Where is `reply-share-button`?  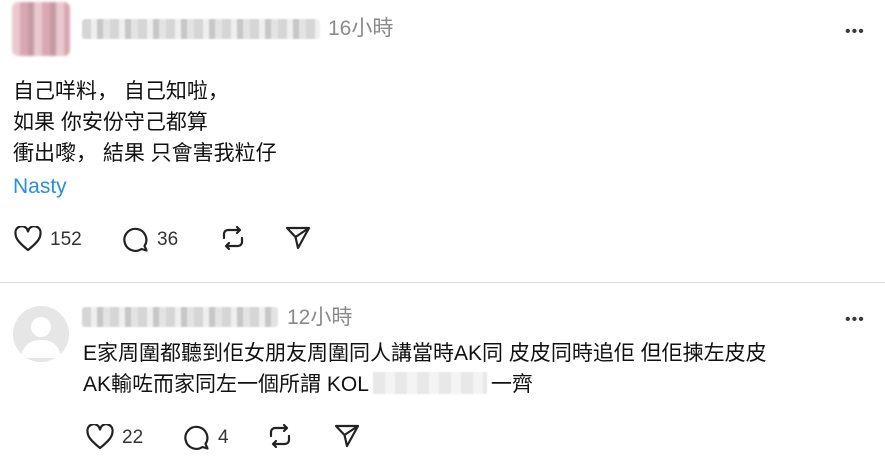 reply-share-button is located at coordinates (347, 438).